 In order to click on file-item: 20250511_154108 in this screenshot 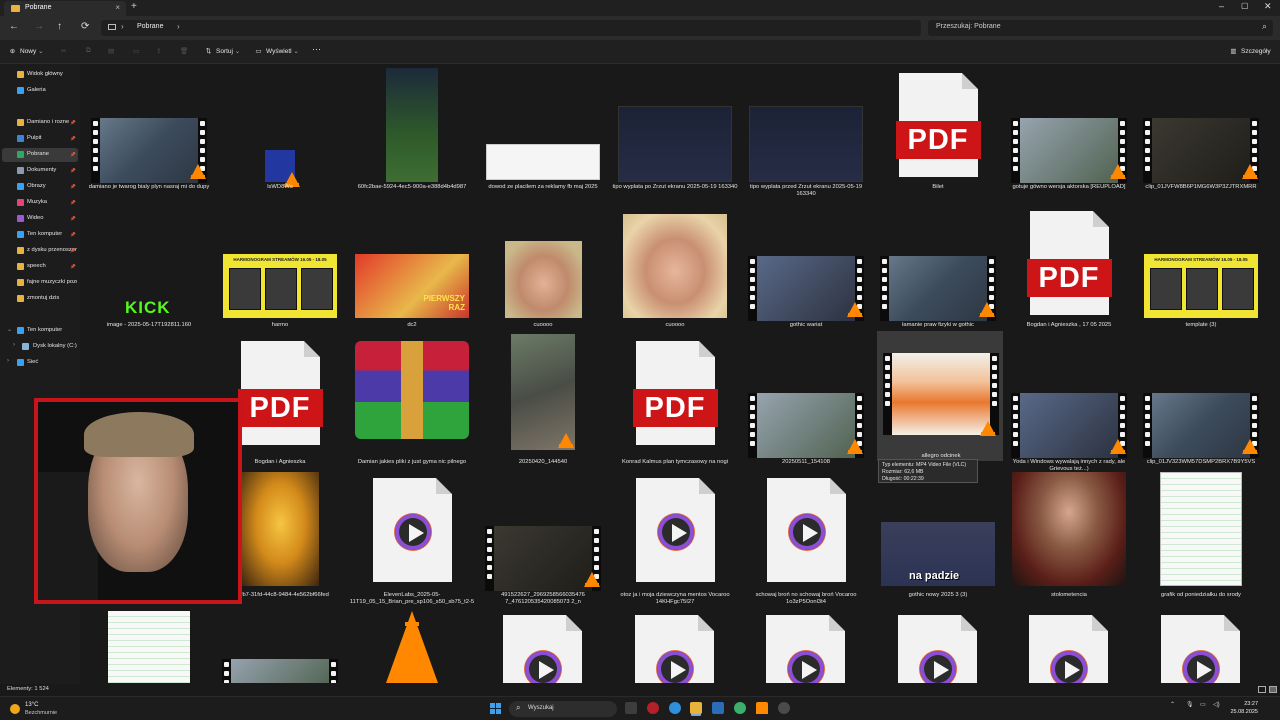, I will do `click(806, 410)`.